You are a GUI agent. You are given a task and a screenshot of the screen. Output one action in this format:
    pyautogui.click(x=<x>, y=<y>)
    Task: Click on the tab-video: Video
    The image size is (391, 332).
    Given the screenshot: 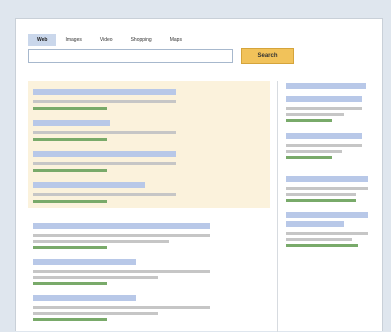 What is the action you would take?
    pyautogui.click(x=106, y=40)
    